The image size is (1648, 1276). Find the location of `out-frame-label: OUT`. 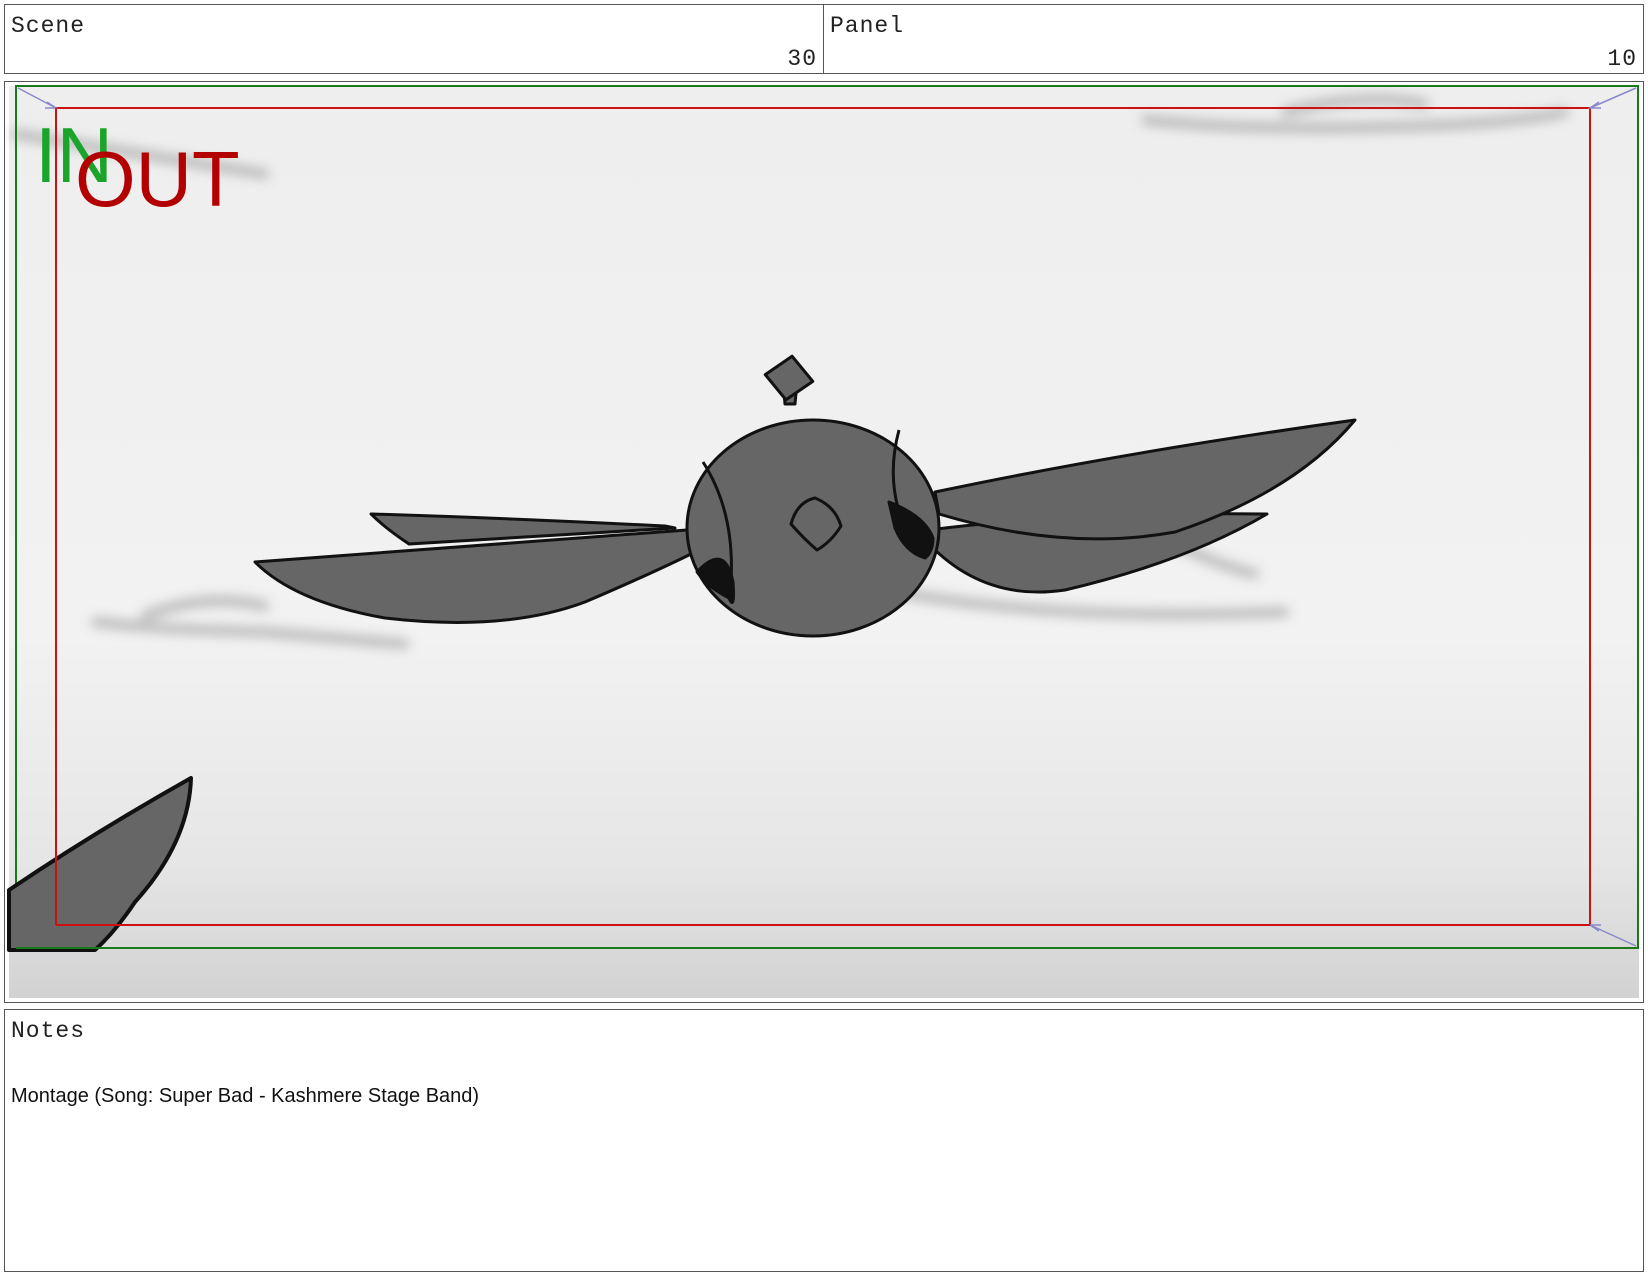

out-frame-label: OUT is located at coordinates (157, 179).